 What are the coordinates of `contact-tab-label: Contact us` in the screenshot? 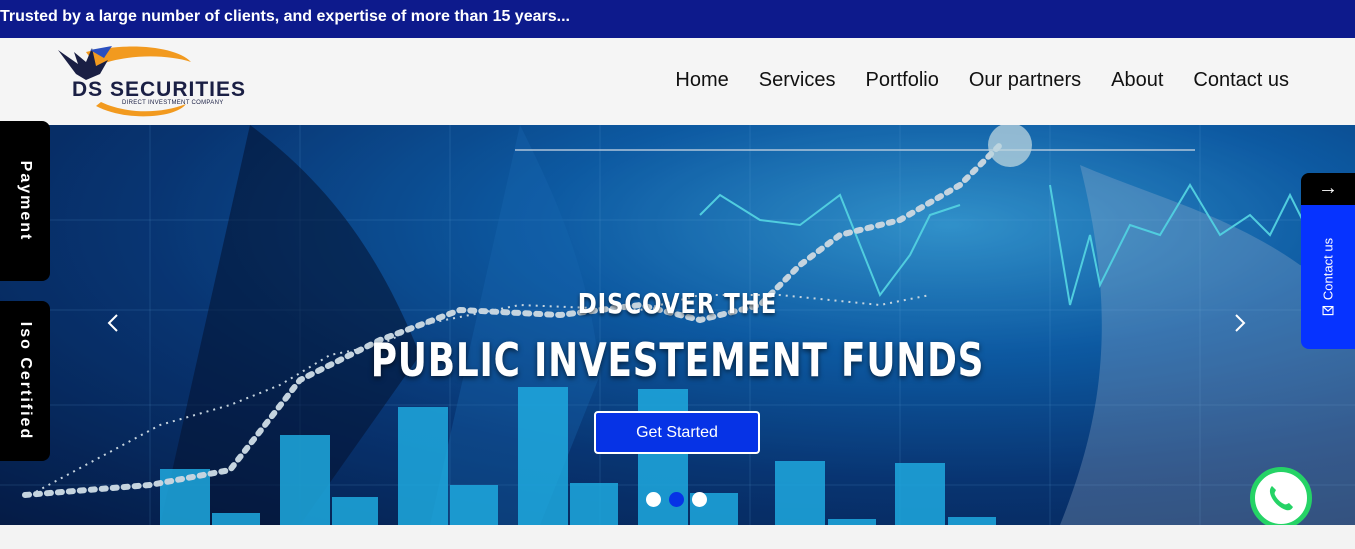 It's located at (1328, 269).